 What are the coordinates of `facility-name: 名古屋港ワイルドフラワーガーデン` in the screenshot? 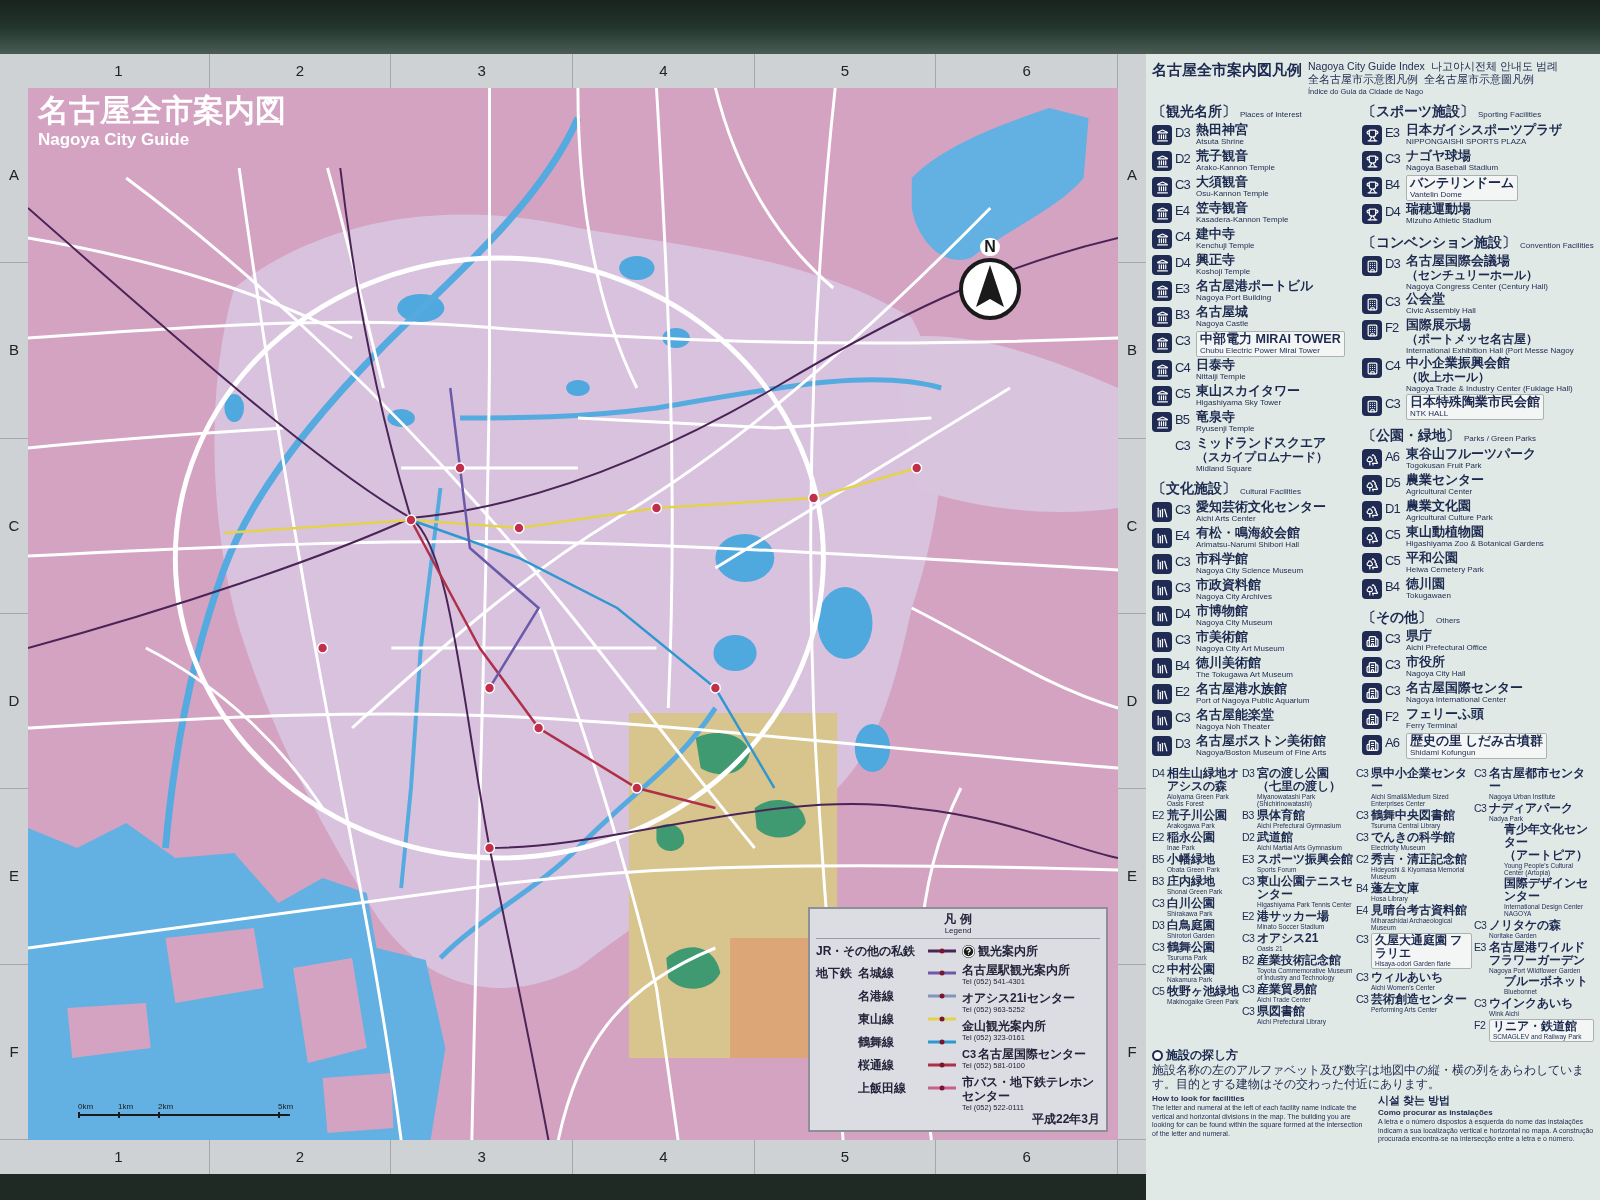 It's located at (1537, 954).